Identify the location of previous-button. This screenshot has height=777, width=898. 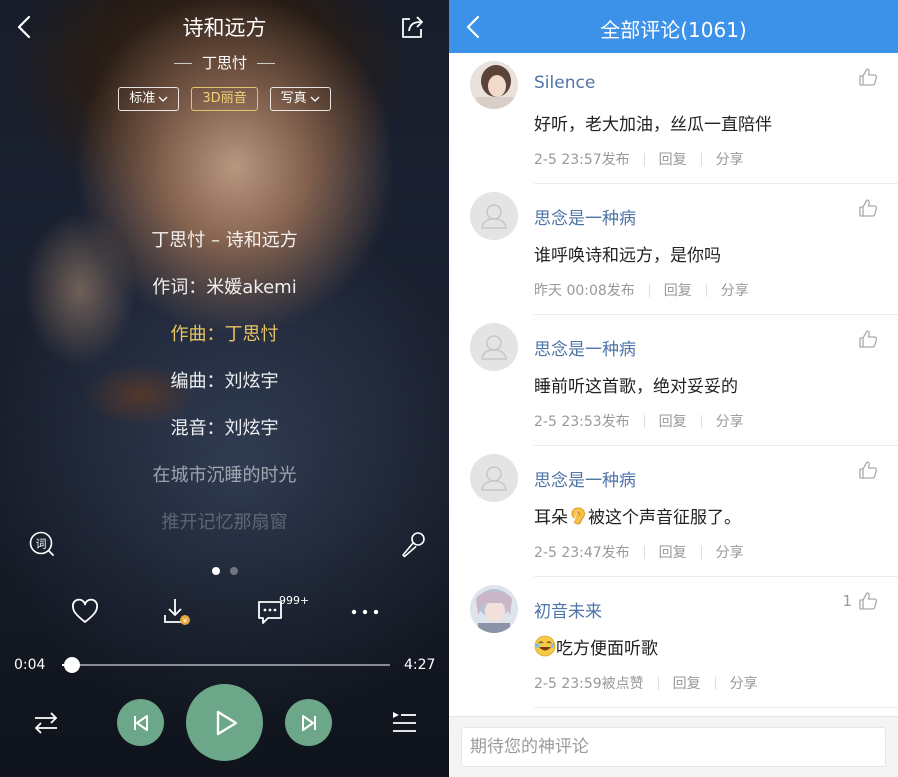
(140, 722).